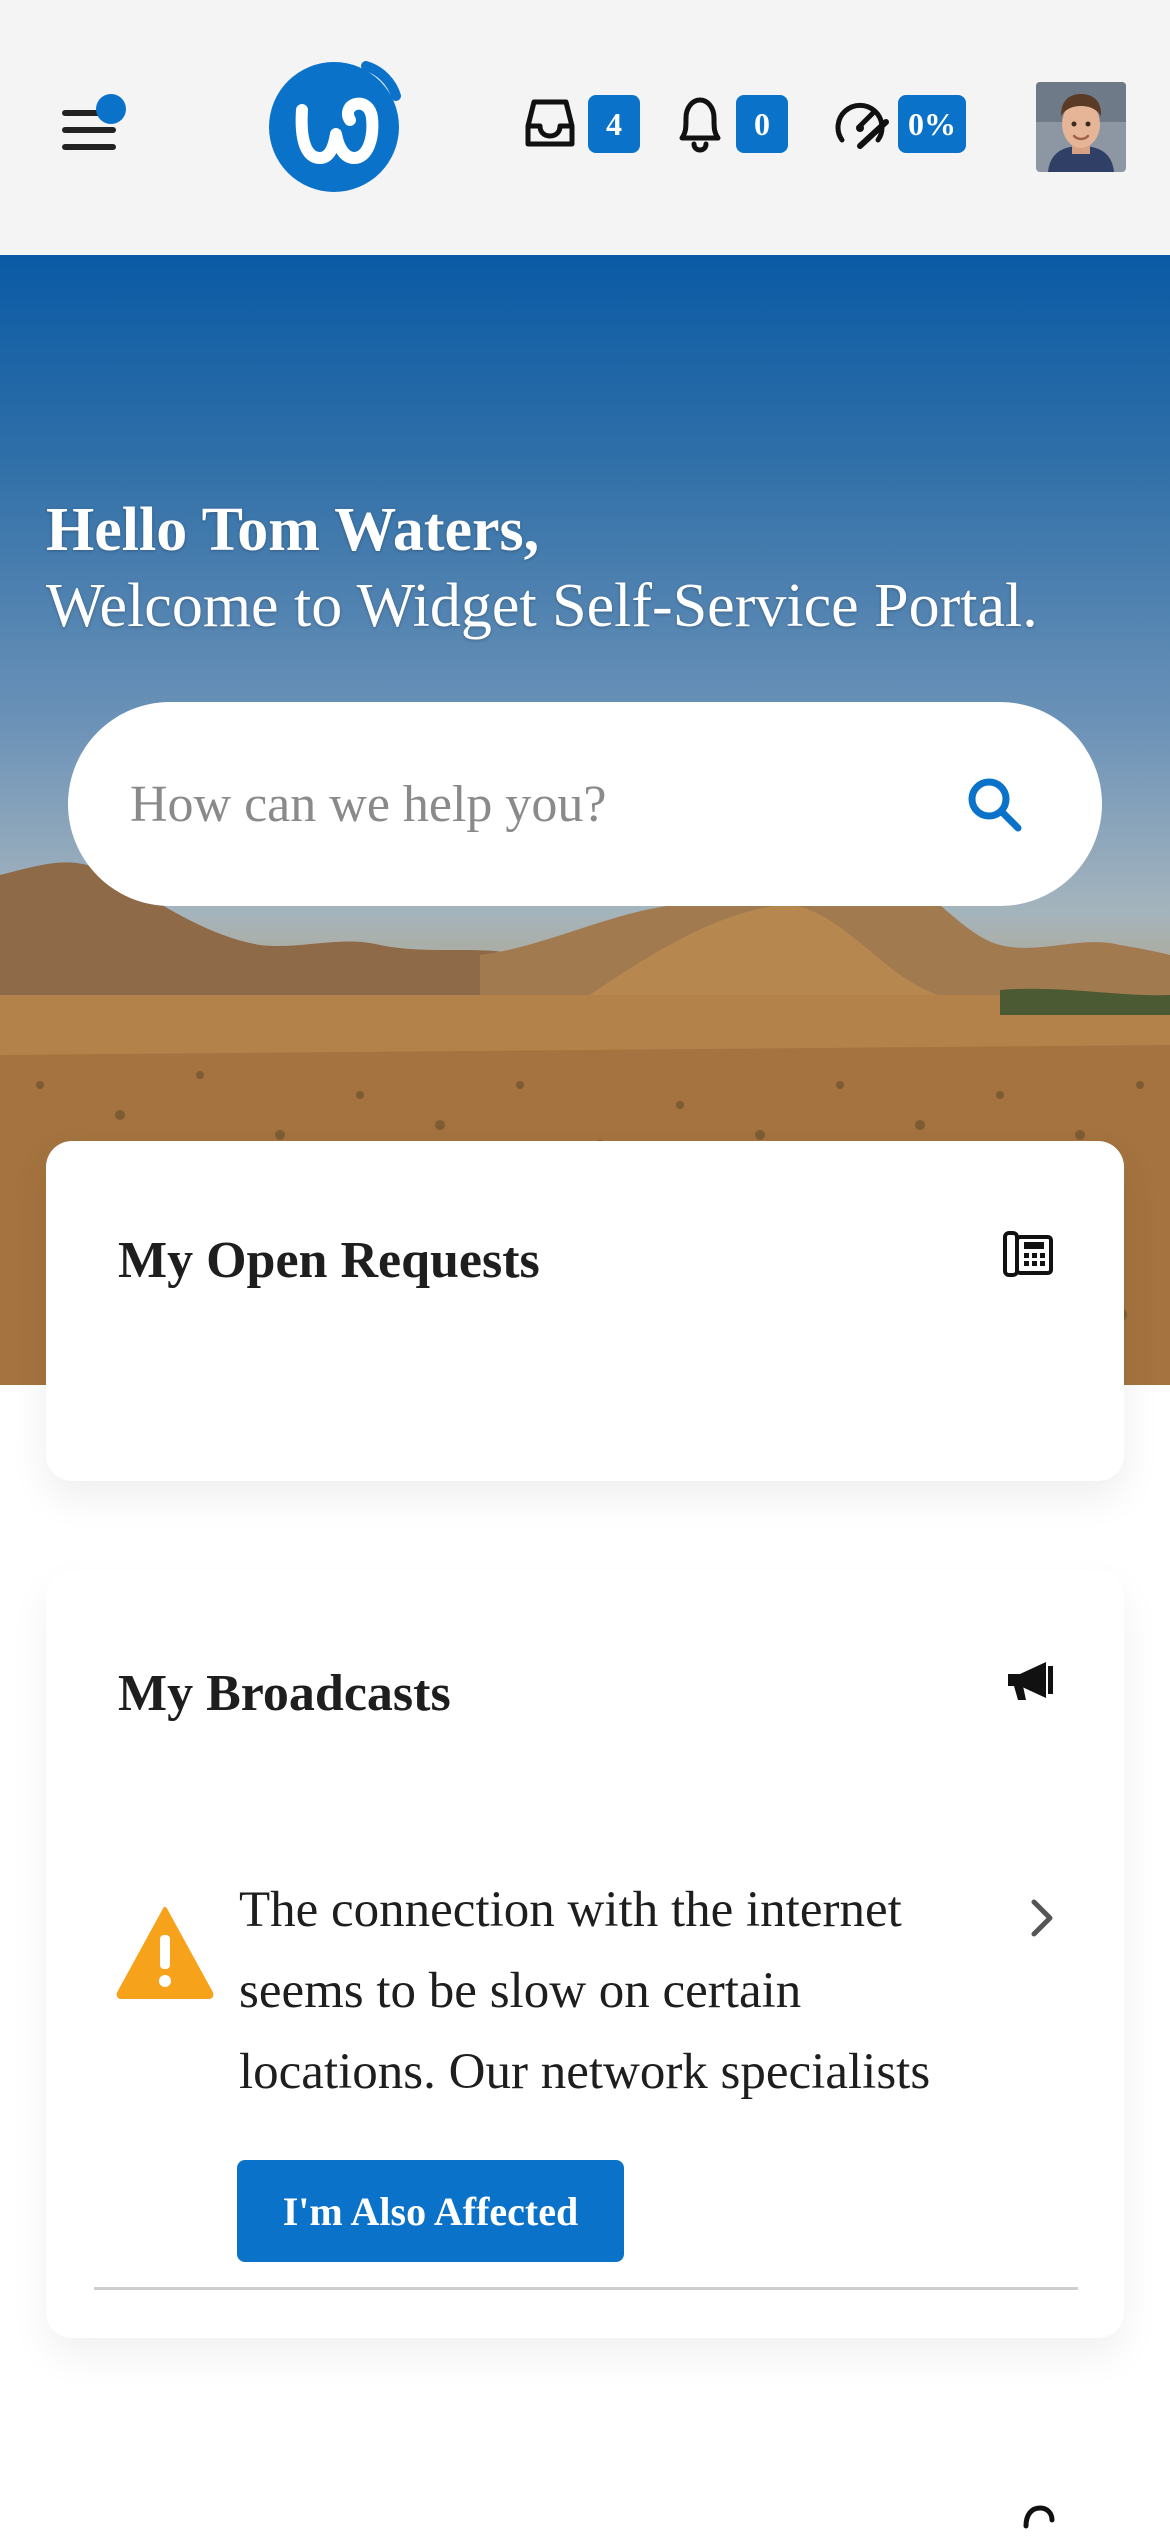 The height and width of the screenshot is (2537, 1170). What do you see at coordinates (762, 124) in the screenshot?
I see `notifications-count-badge: 0` at bounding box center [762, 124].